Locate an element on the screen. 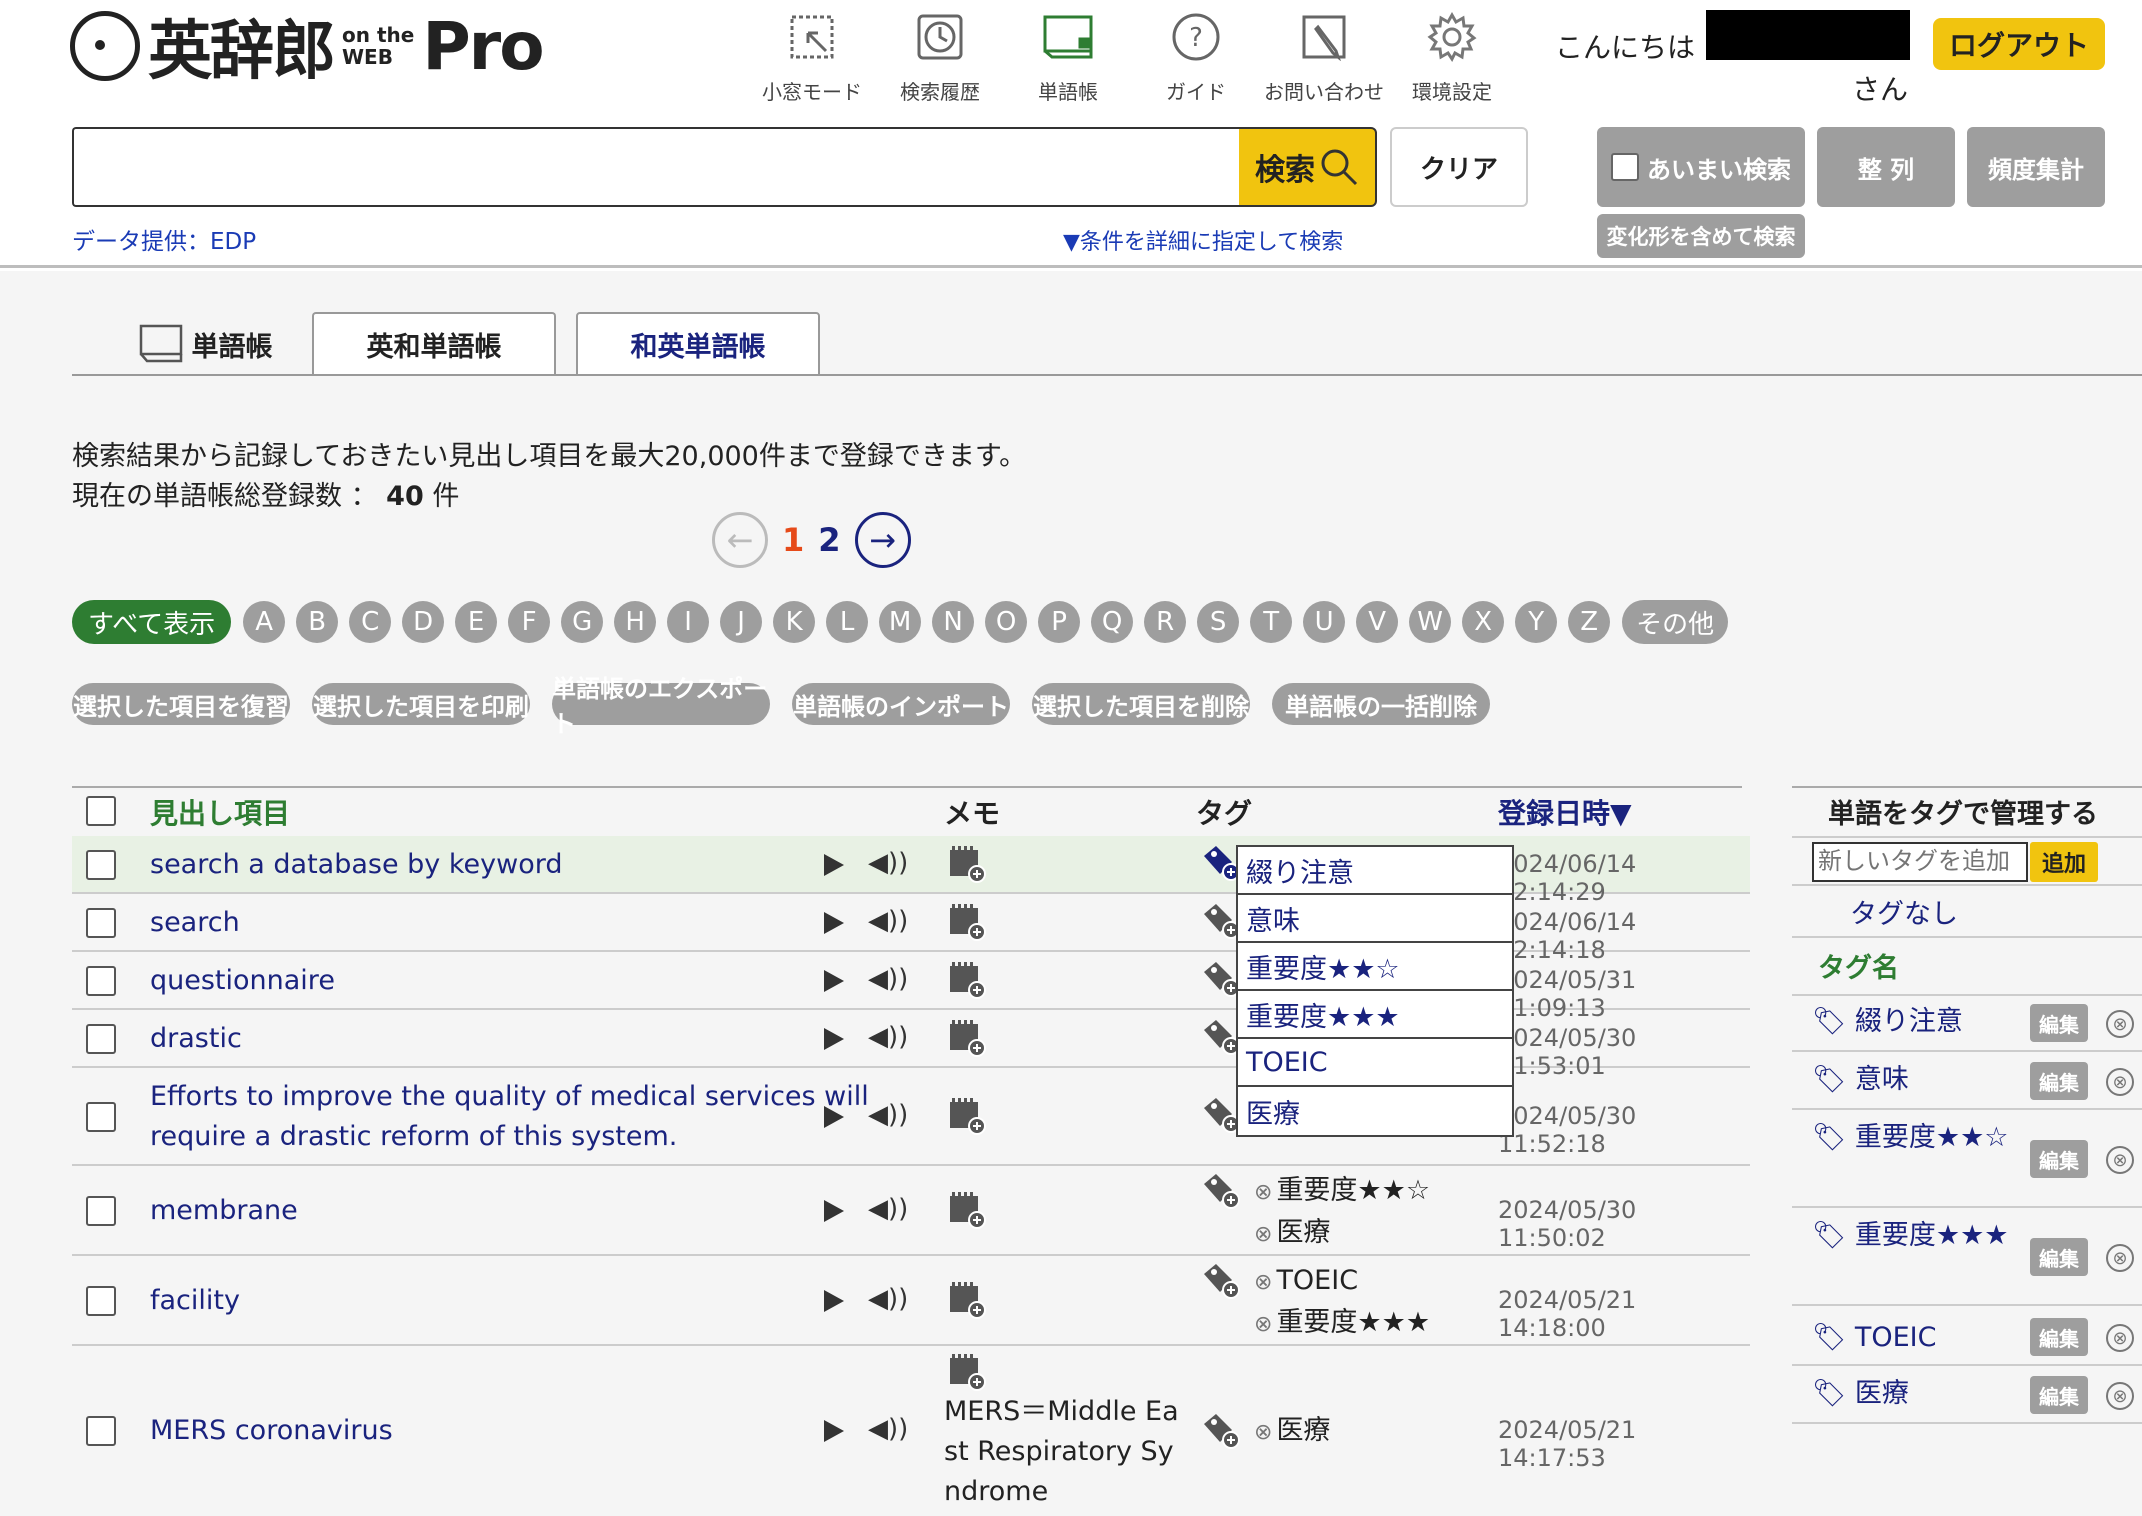  bulk-delete-button: 単語帳の一括削除 is located at coordinates (1381, 704).